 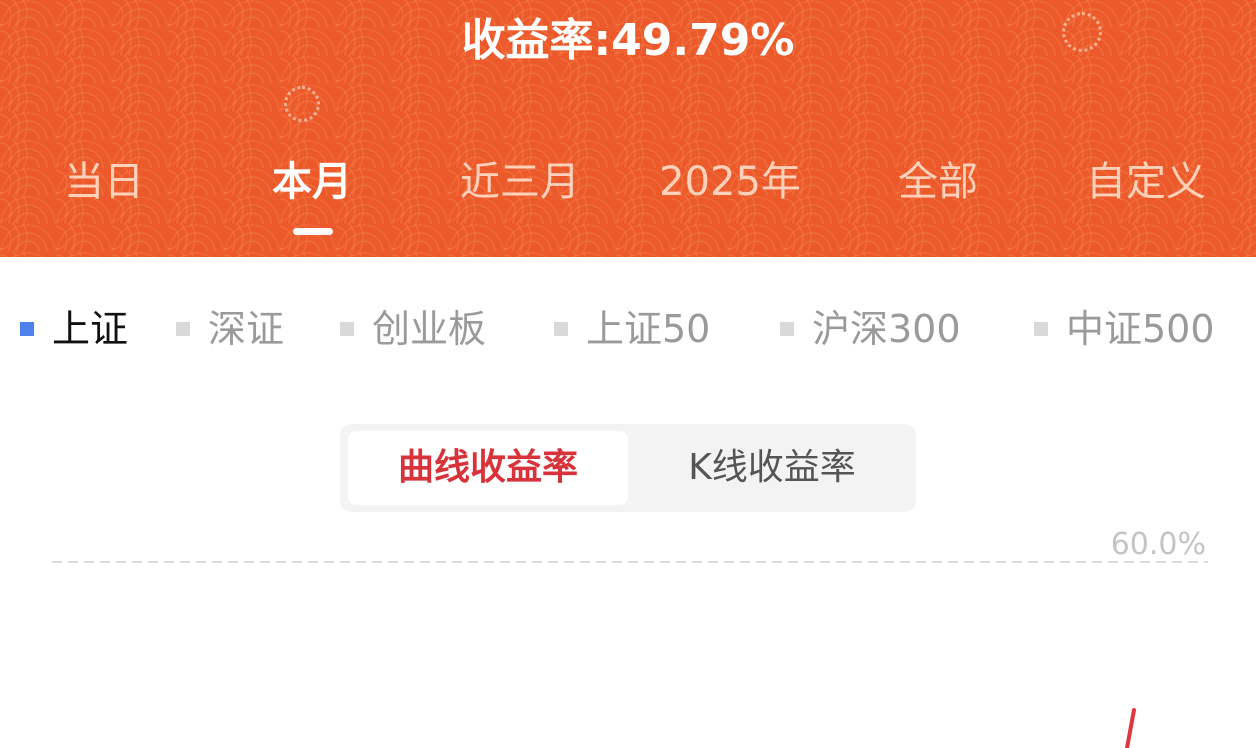 I want to click on tab-this-month: 本月, so click(x=312, y=182).